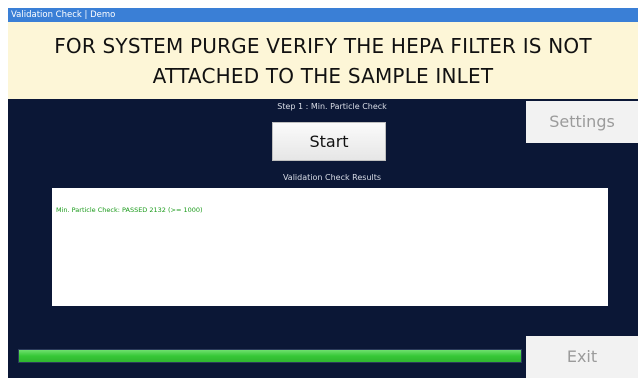 The image size is (640, 379). I want to click on results-label: Validation Check Results, so click(332, 177).